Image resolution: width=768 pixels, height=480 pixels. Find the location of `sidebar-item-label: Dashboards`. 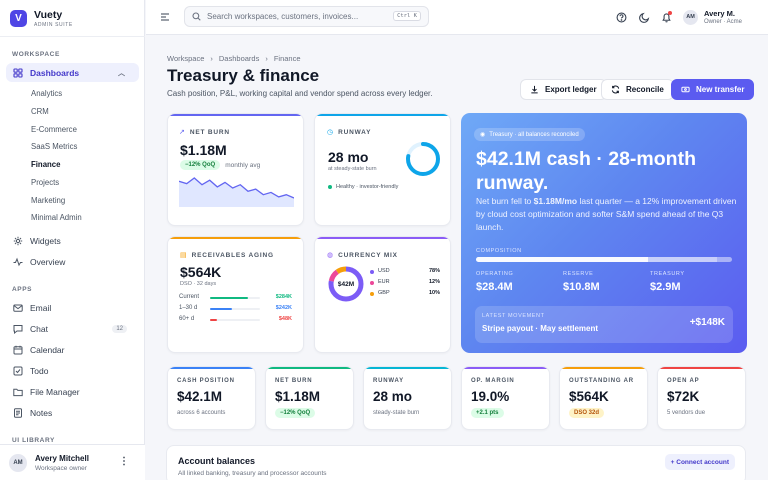

sidebar-item-label: Dashboards is located at coordinates (55, 72).